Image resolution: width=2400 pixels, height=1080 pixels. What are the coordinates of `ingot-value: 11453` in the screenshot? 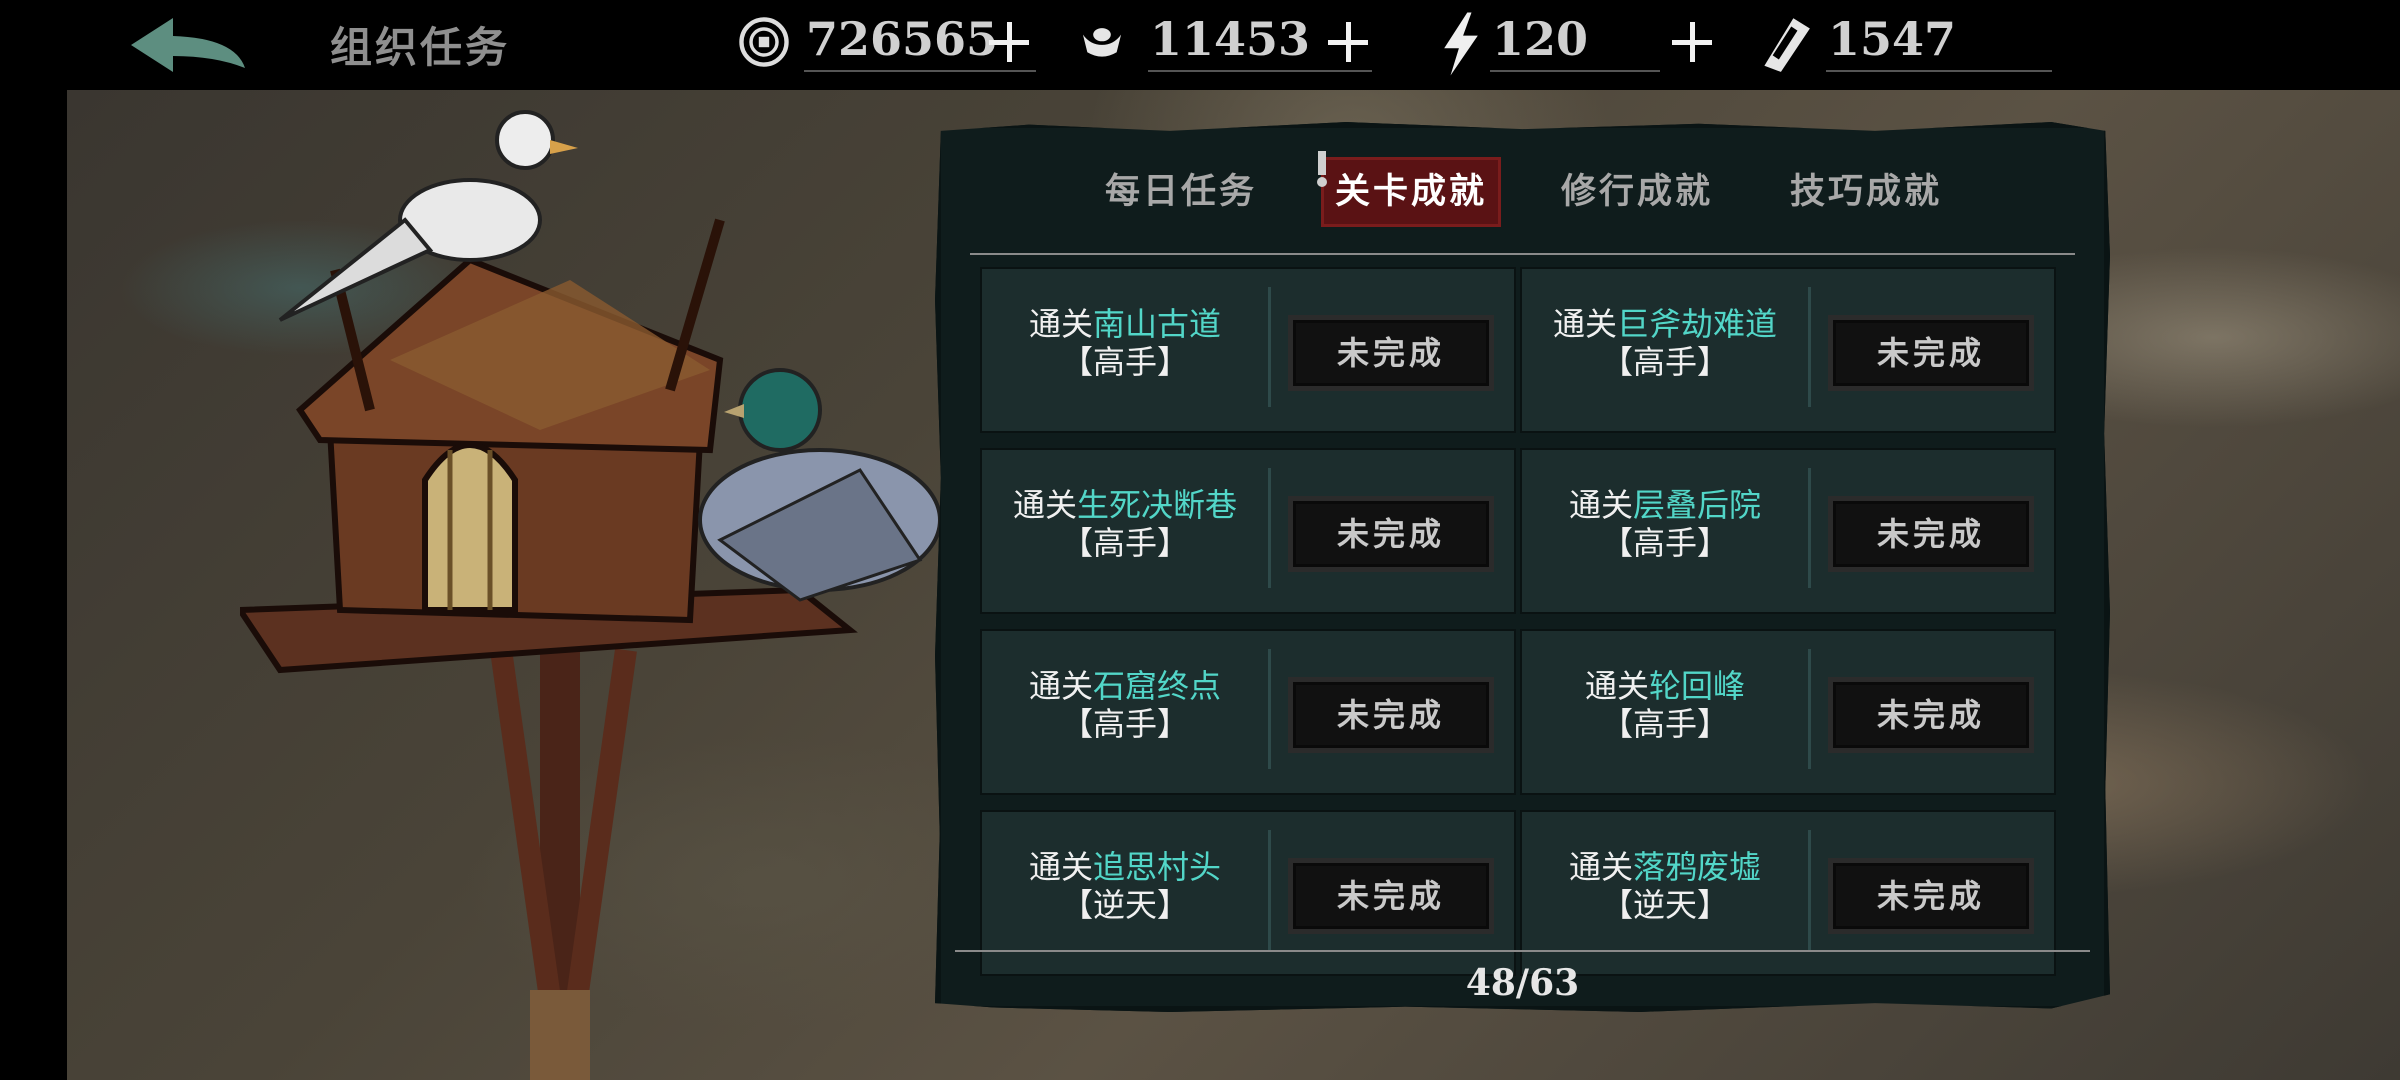 It's located at (1230, 39).